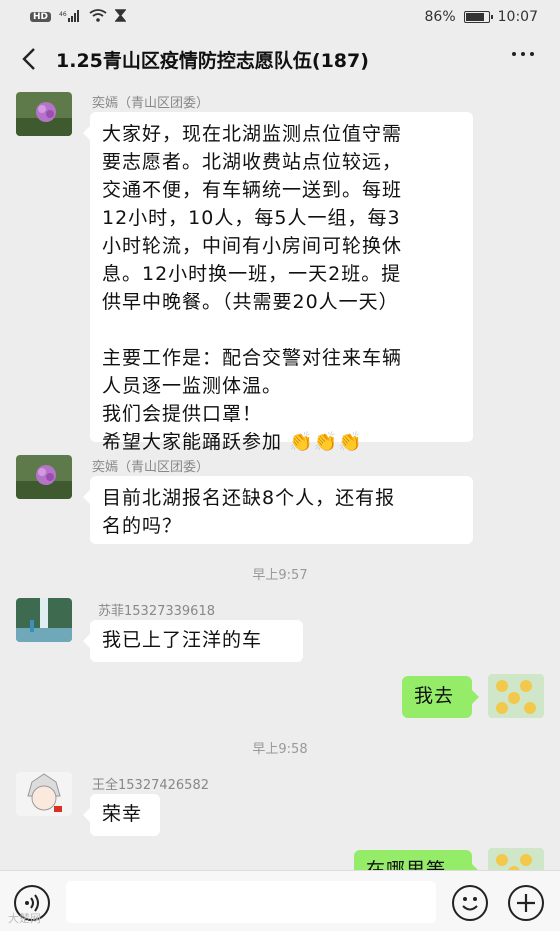  I want to click on hd-icon: HD, so click(41, 17).